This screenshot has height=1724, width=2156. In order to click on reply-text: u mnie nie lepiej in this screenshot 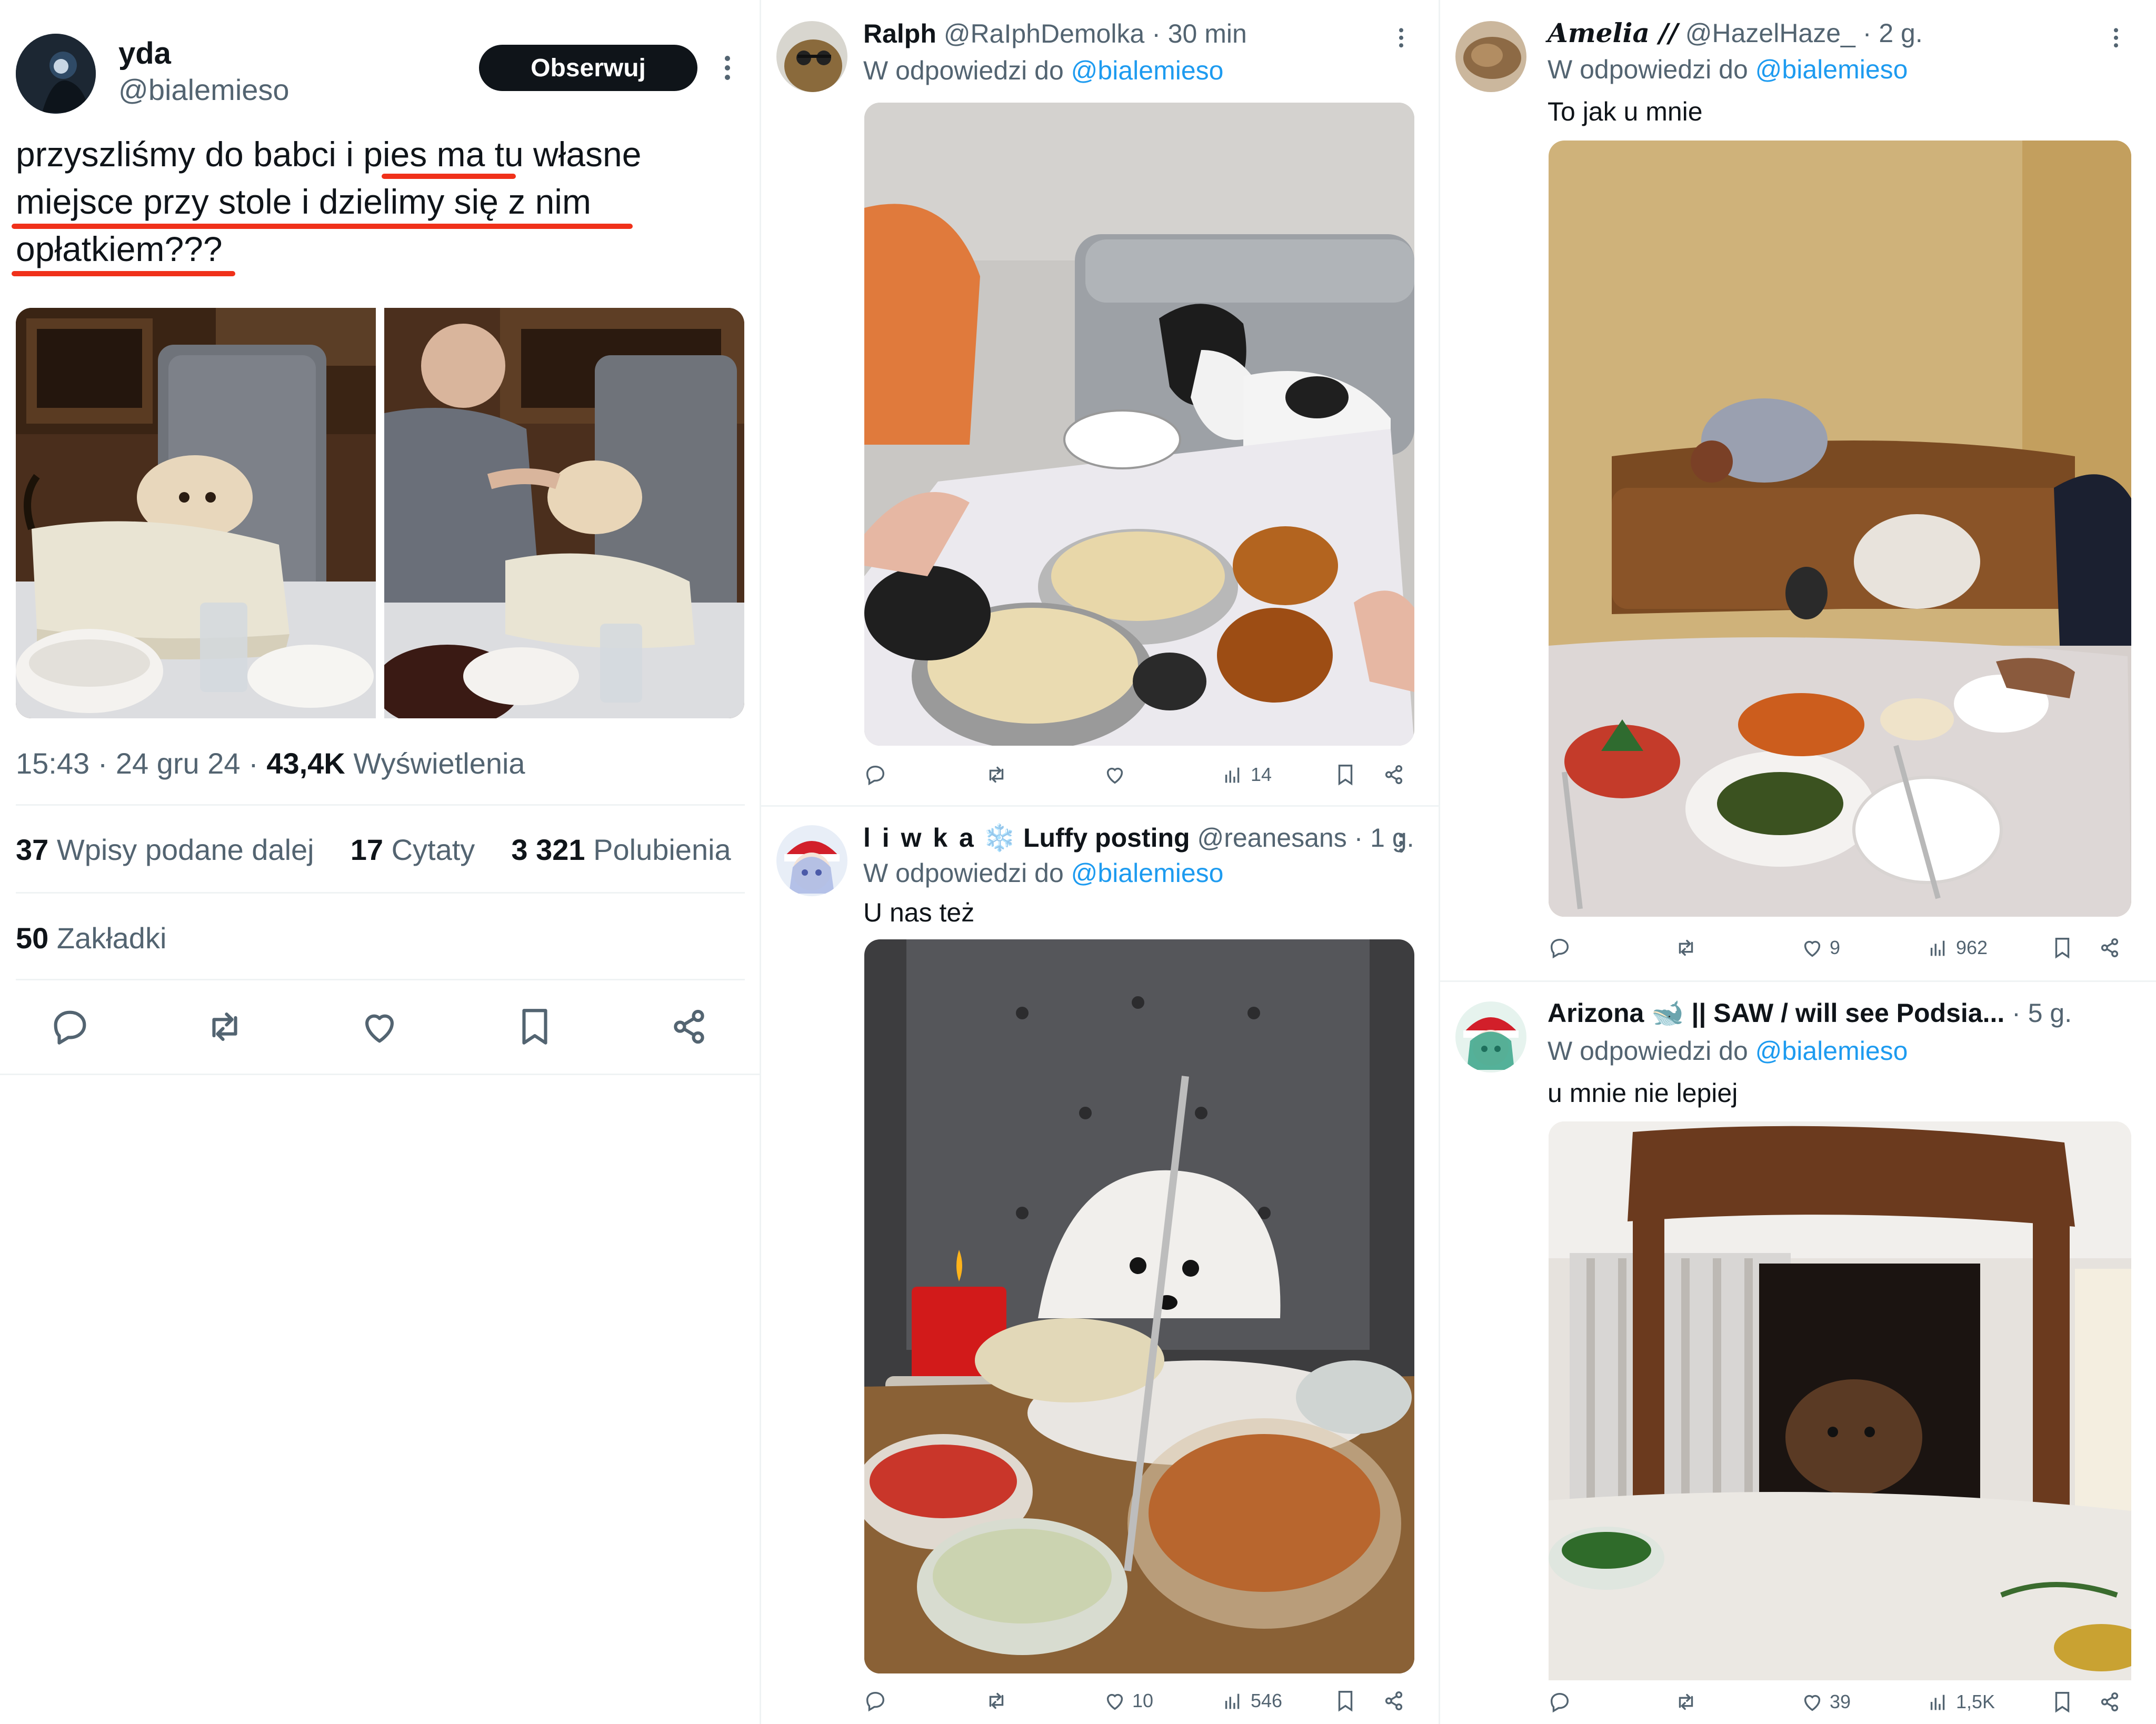, I will do `click(1643, 1093)`.